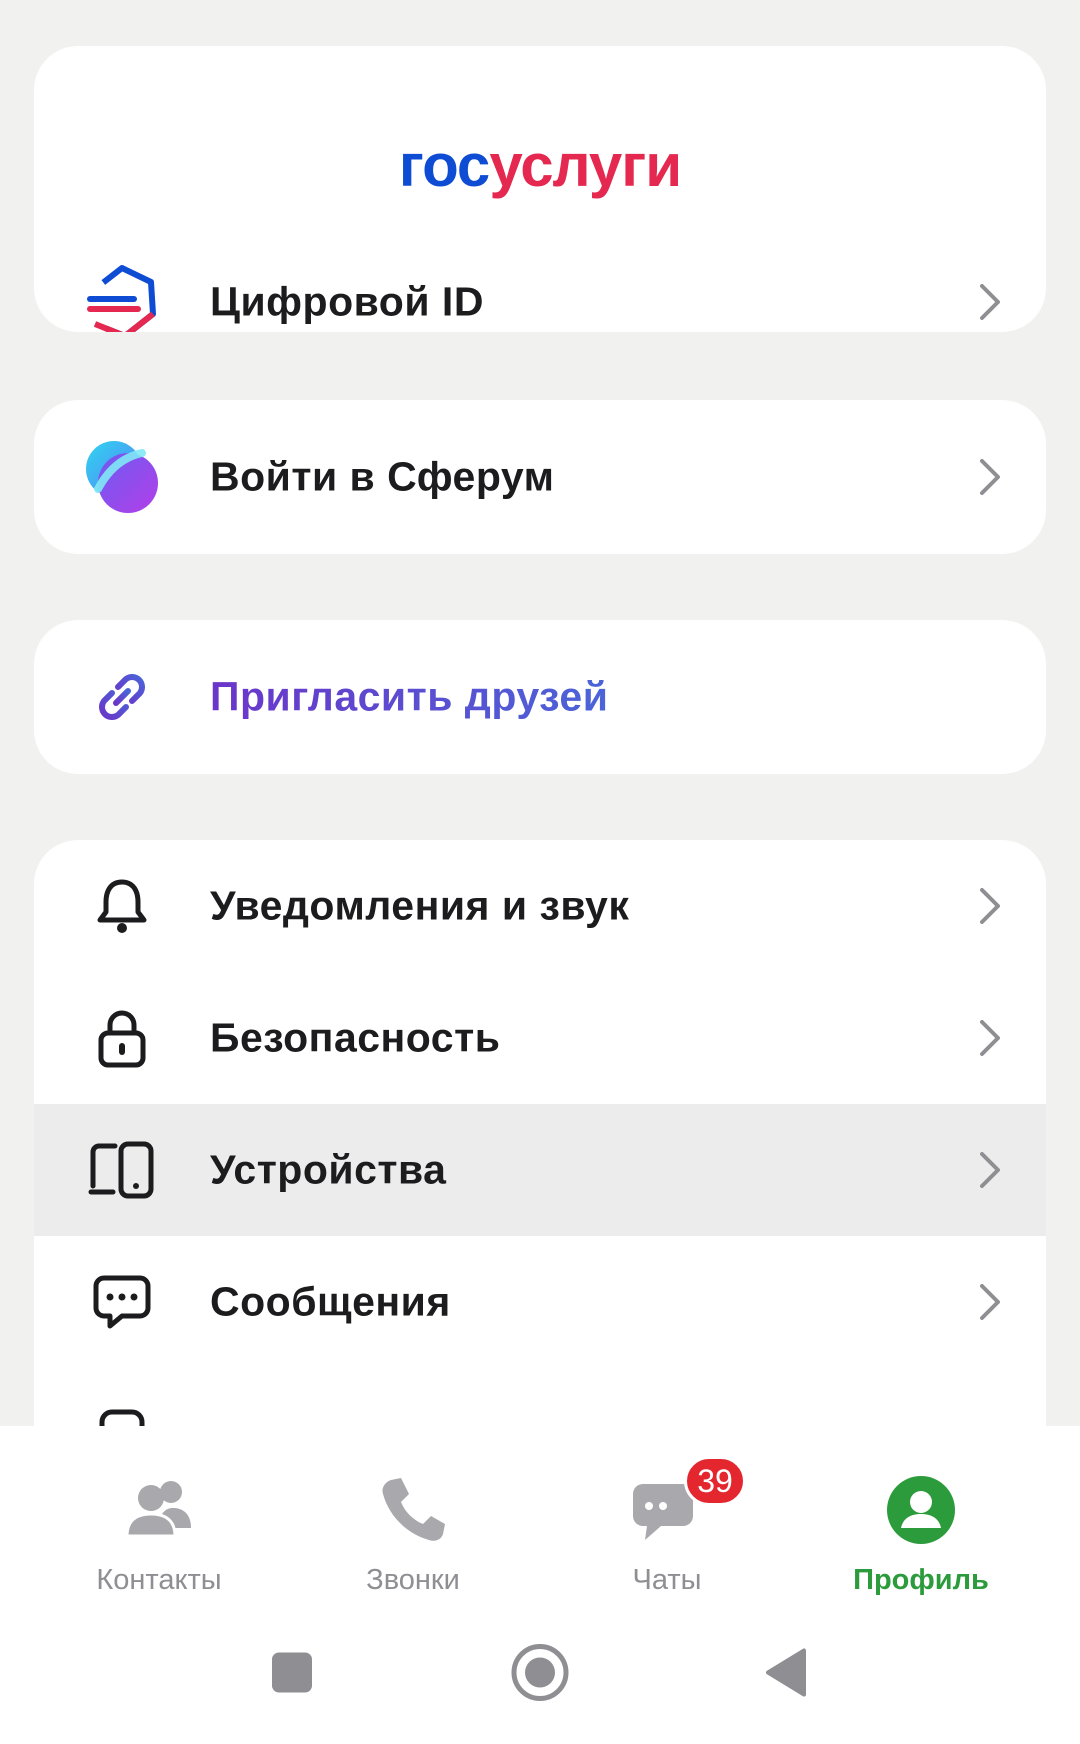 The height and width of the screenshot is (1744, 1080). What do you see at coordinates (122, 697) in the screenshot?
I see `link-icon` at bounding box center [122, 697].